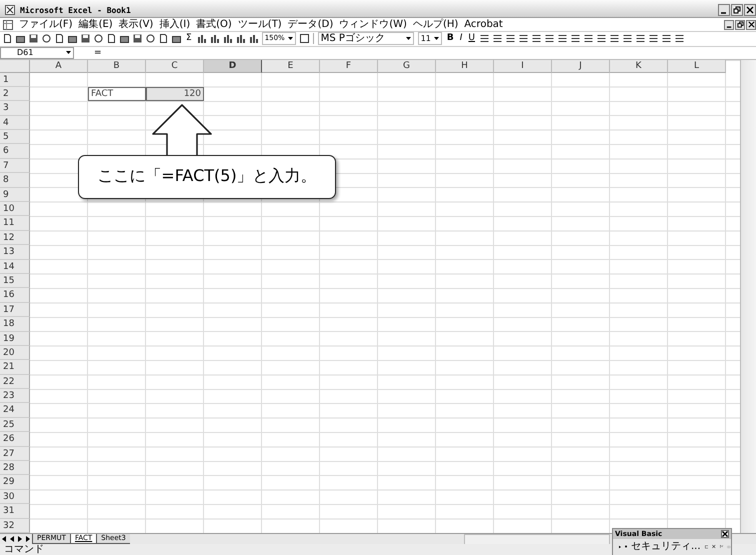  Describe the element at coordinates (15, 324) in the screenshot. I see `row-header: 18` at that location.